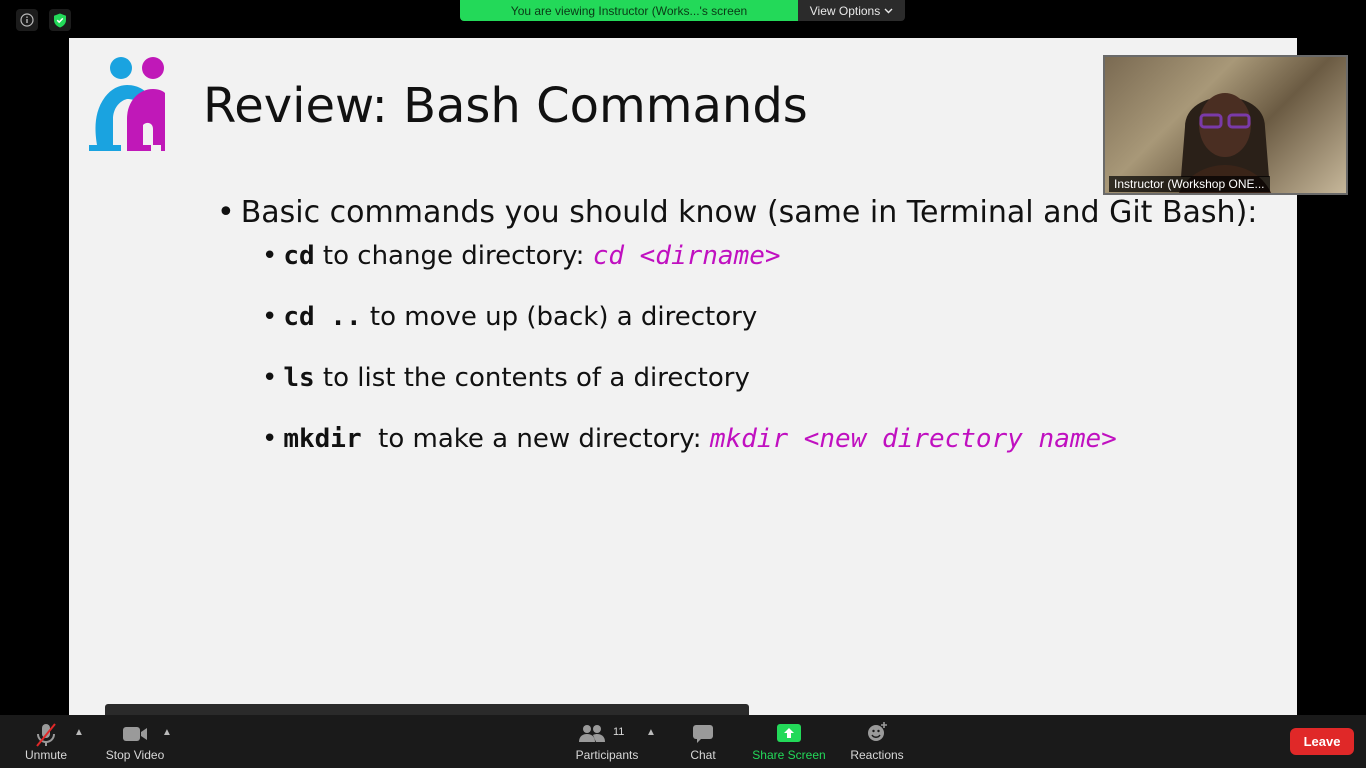 This screenshot has width=1366, height=768. I want to click on bullet-cd: • cd to change directory: cd <dirname>, so click(521, 256).